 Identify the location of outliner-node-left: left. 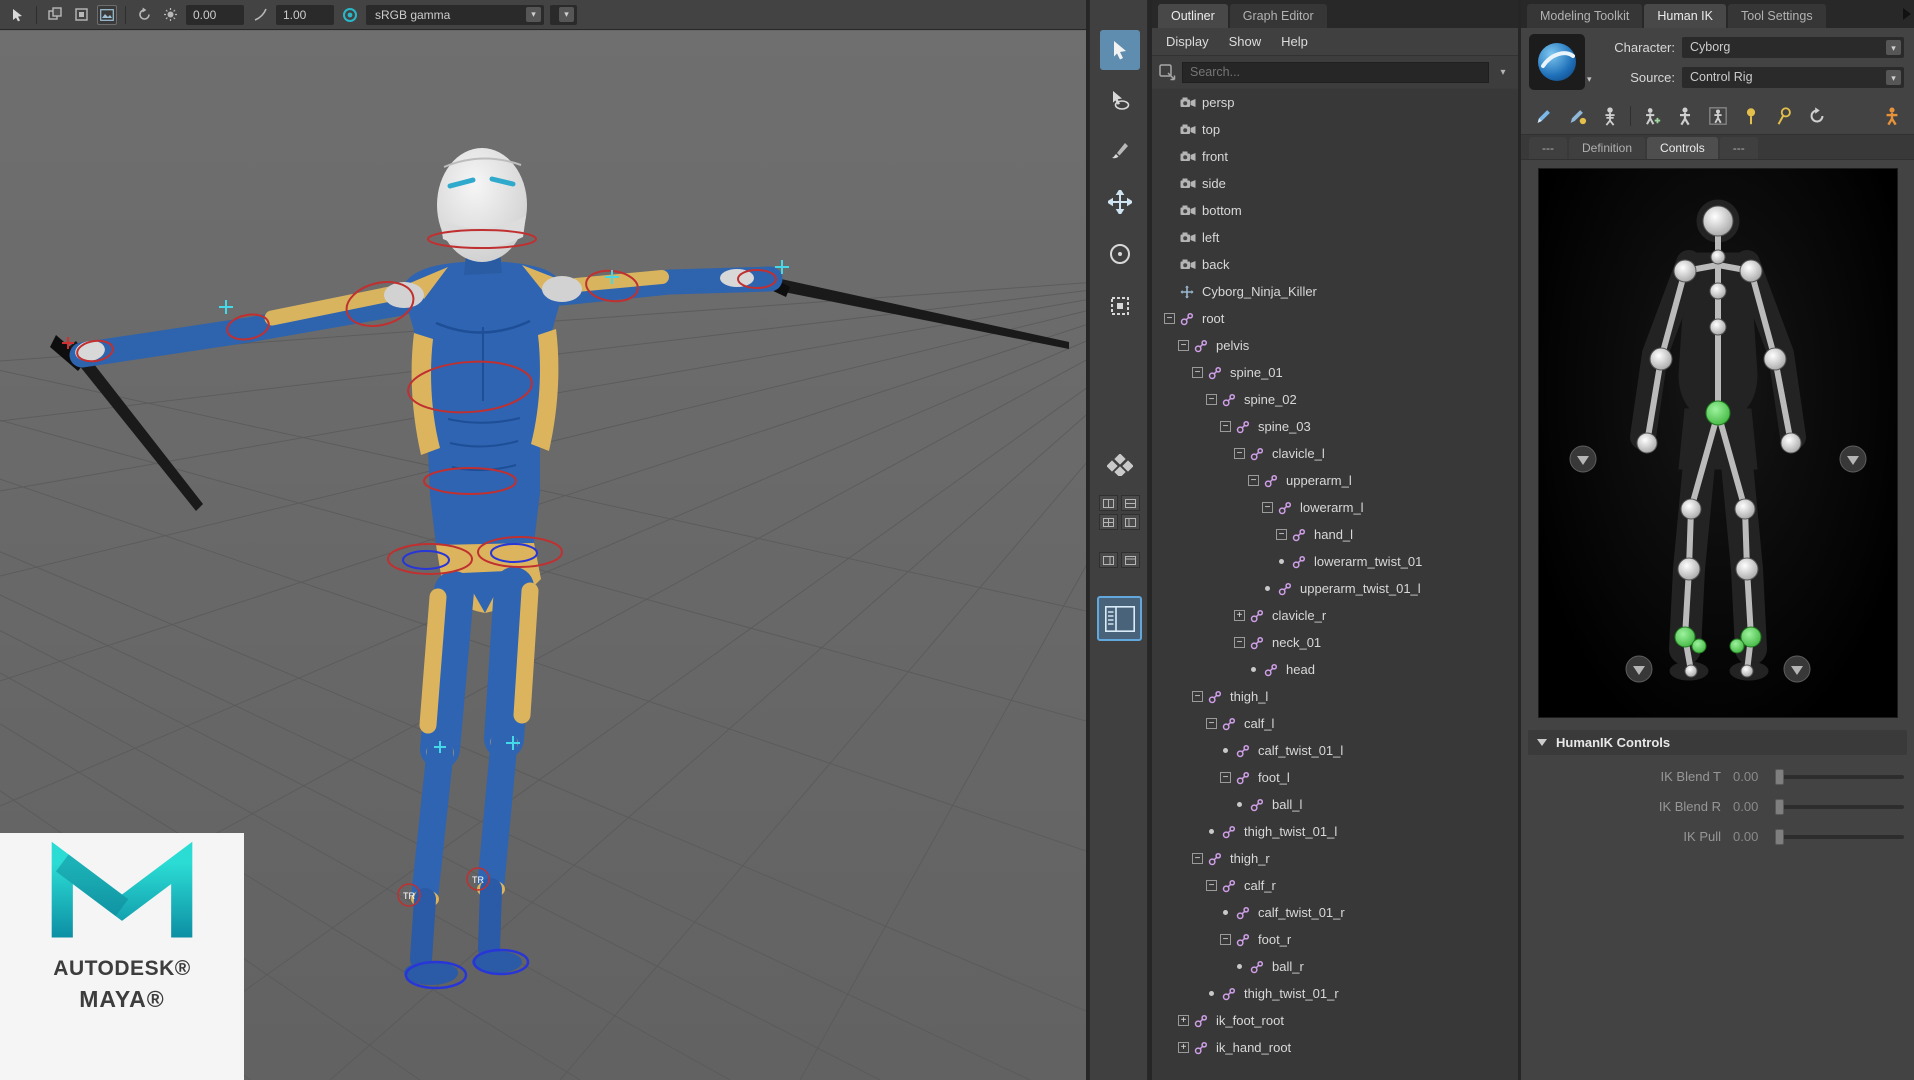
(1335, 237).